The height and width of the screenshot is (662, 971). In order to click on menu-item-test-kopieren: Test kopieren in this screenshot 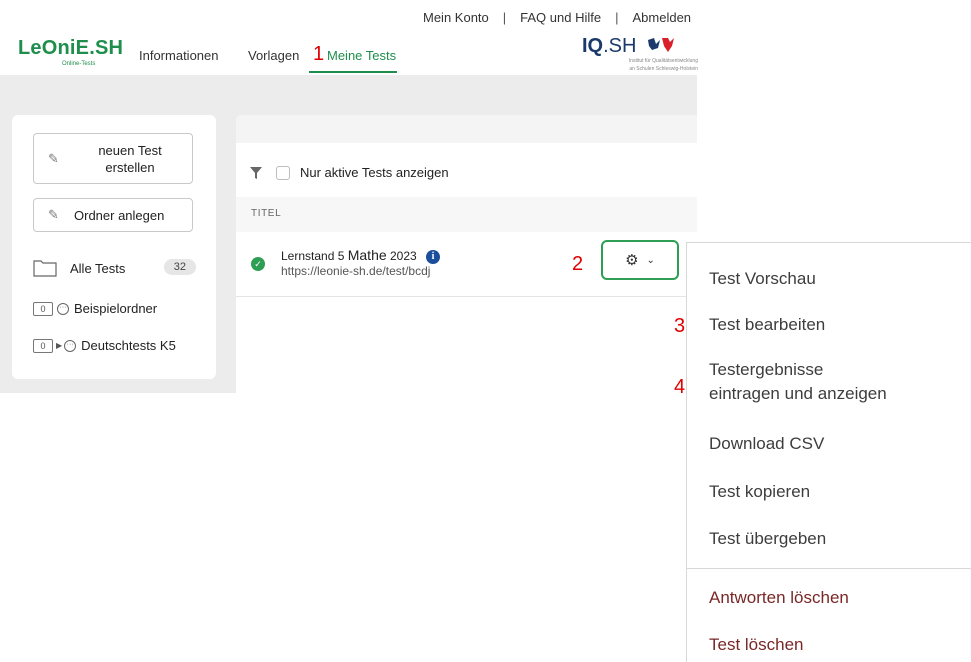, I will do `click(759, 492)`.